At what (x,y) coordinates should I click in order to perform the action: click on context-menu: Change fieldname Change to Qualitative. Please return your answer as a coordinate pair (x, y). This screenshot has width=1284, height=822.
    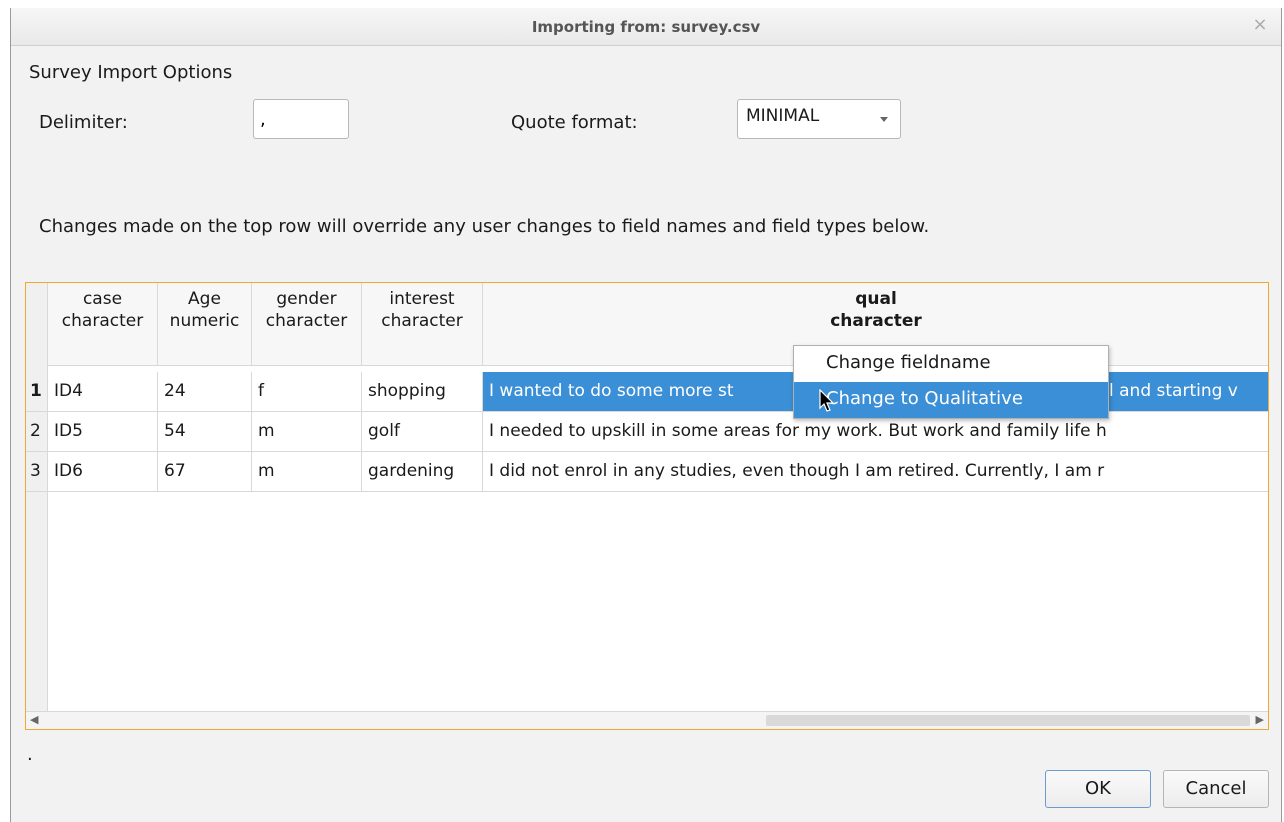
    Looking at the image, I should click on (951, 382).